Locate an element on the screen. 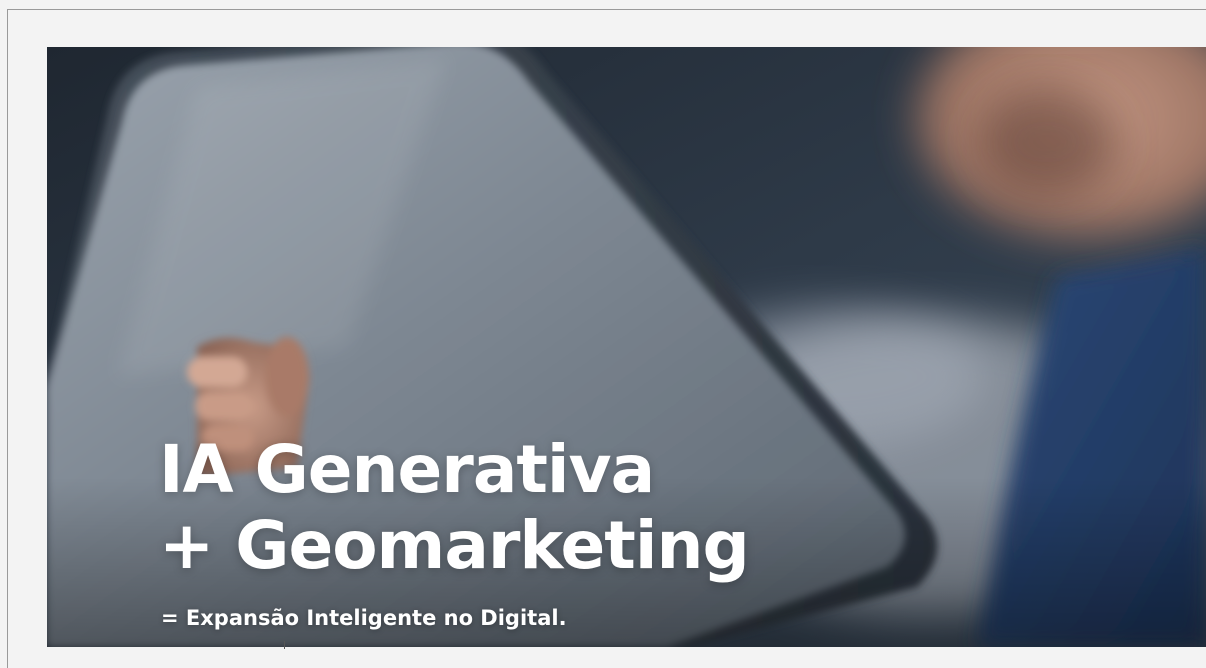 The image size is (1206, 668). headline-line-2: + Geomarketing is located at coordinates (454, 545).